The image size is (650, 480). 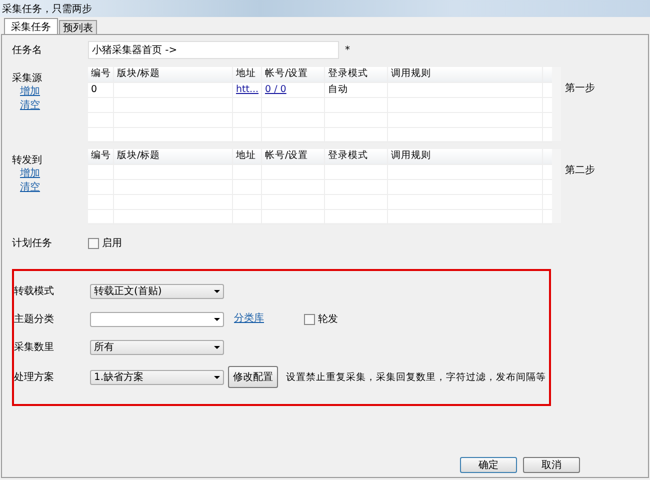 I want to click on field-label: 计划任务, so click(x=32, y=243).